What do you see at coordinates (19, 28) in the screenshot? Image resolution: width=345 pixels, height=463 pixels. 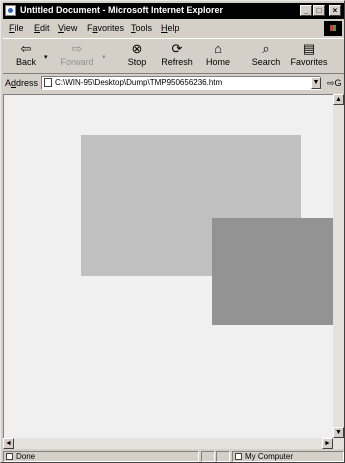 I see `menu-file-label: ile` at bounding box center [19, 28].